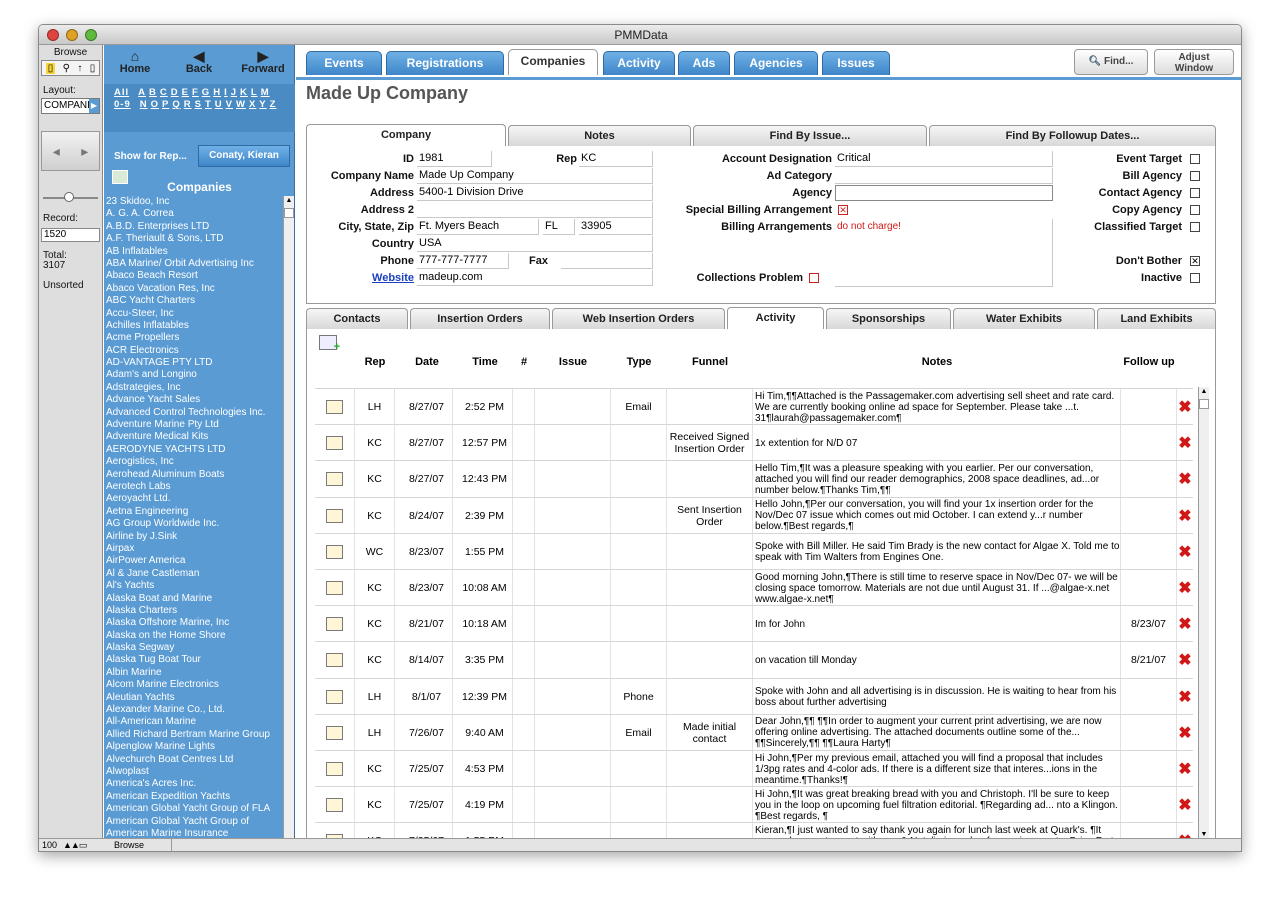 This screenshot has width=1280, height=904. I want to click on alpha-letter: 0-9, so click(122, 104).